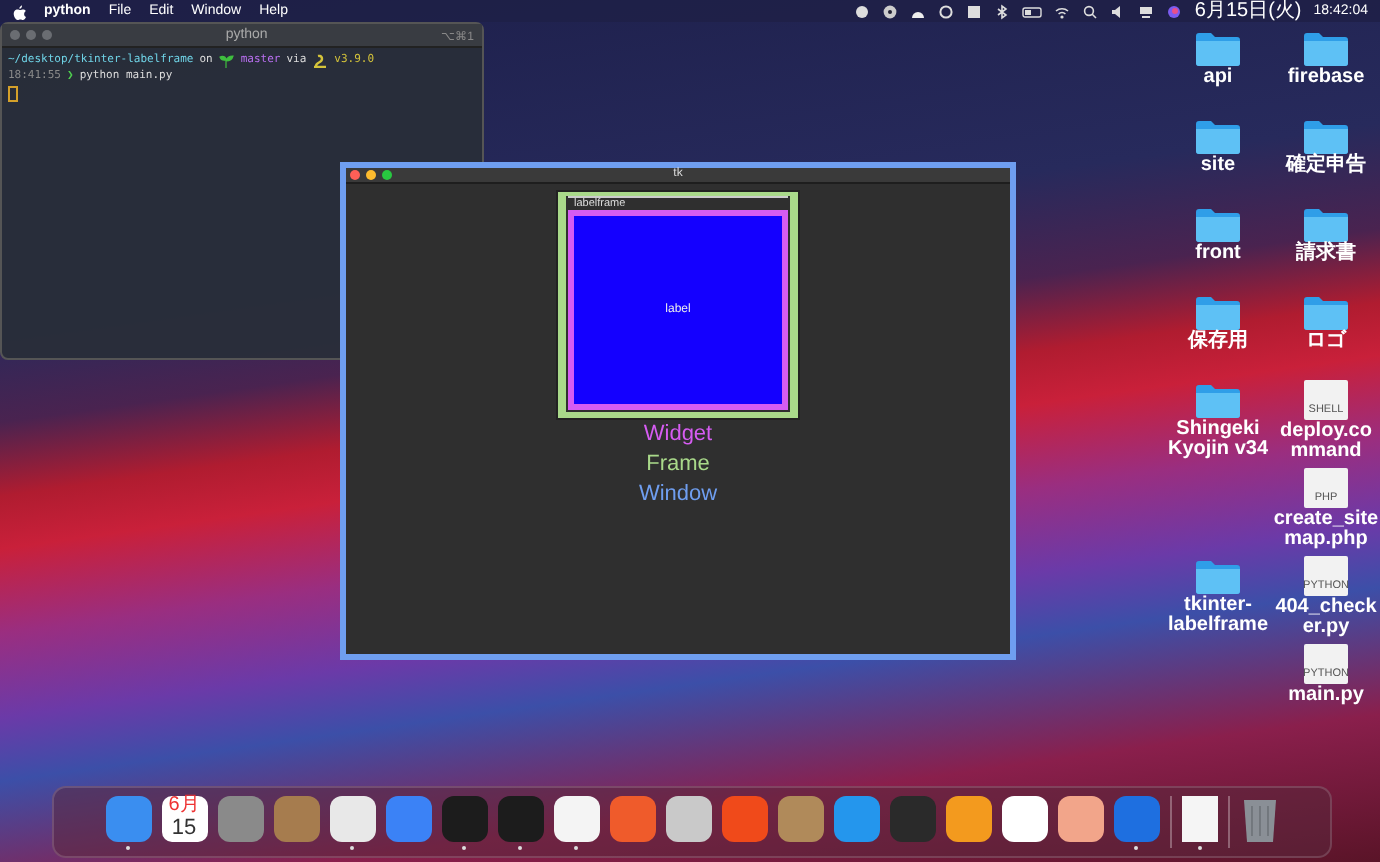  I want to click on square-icon, so click(974, 11).